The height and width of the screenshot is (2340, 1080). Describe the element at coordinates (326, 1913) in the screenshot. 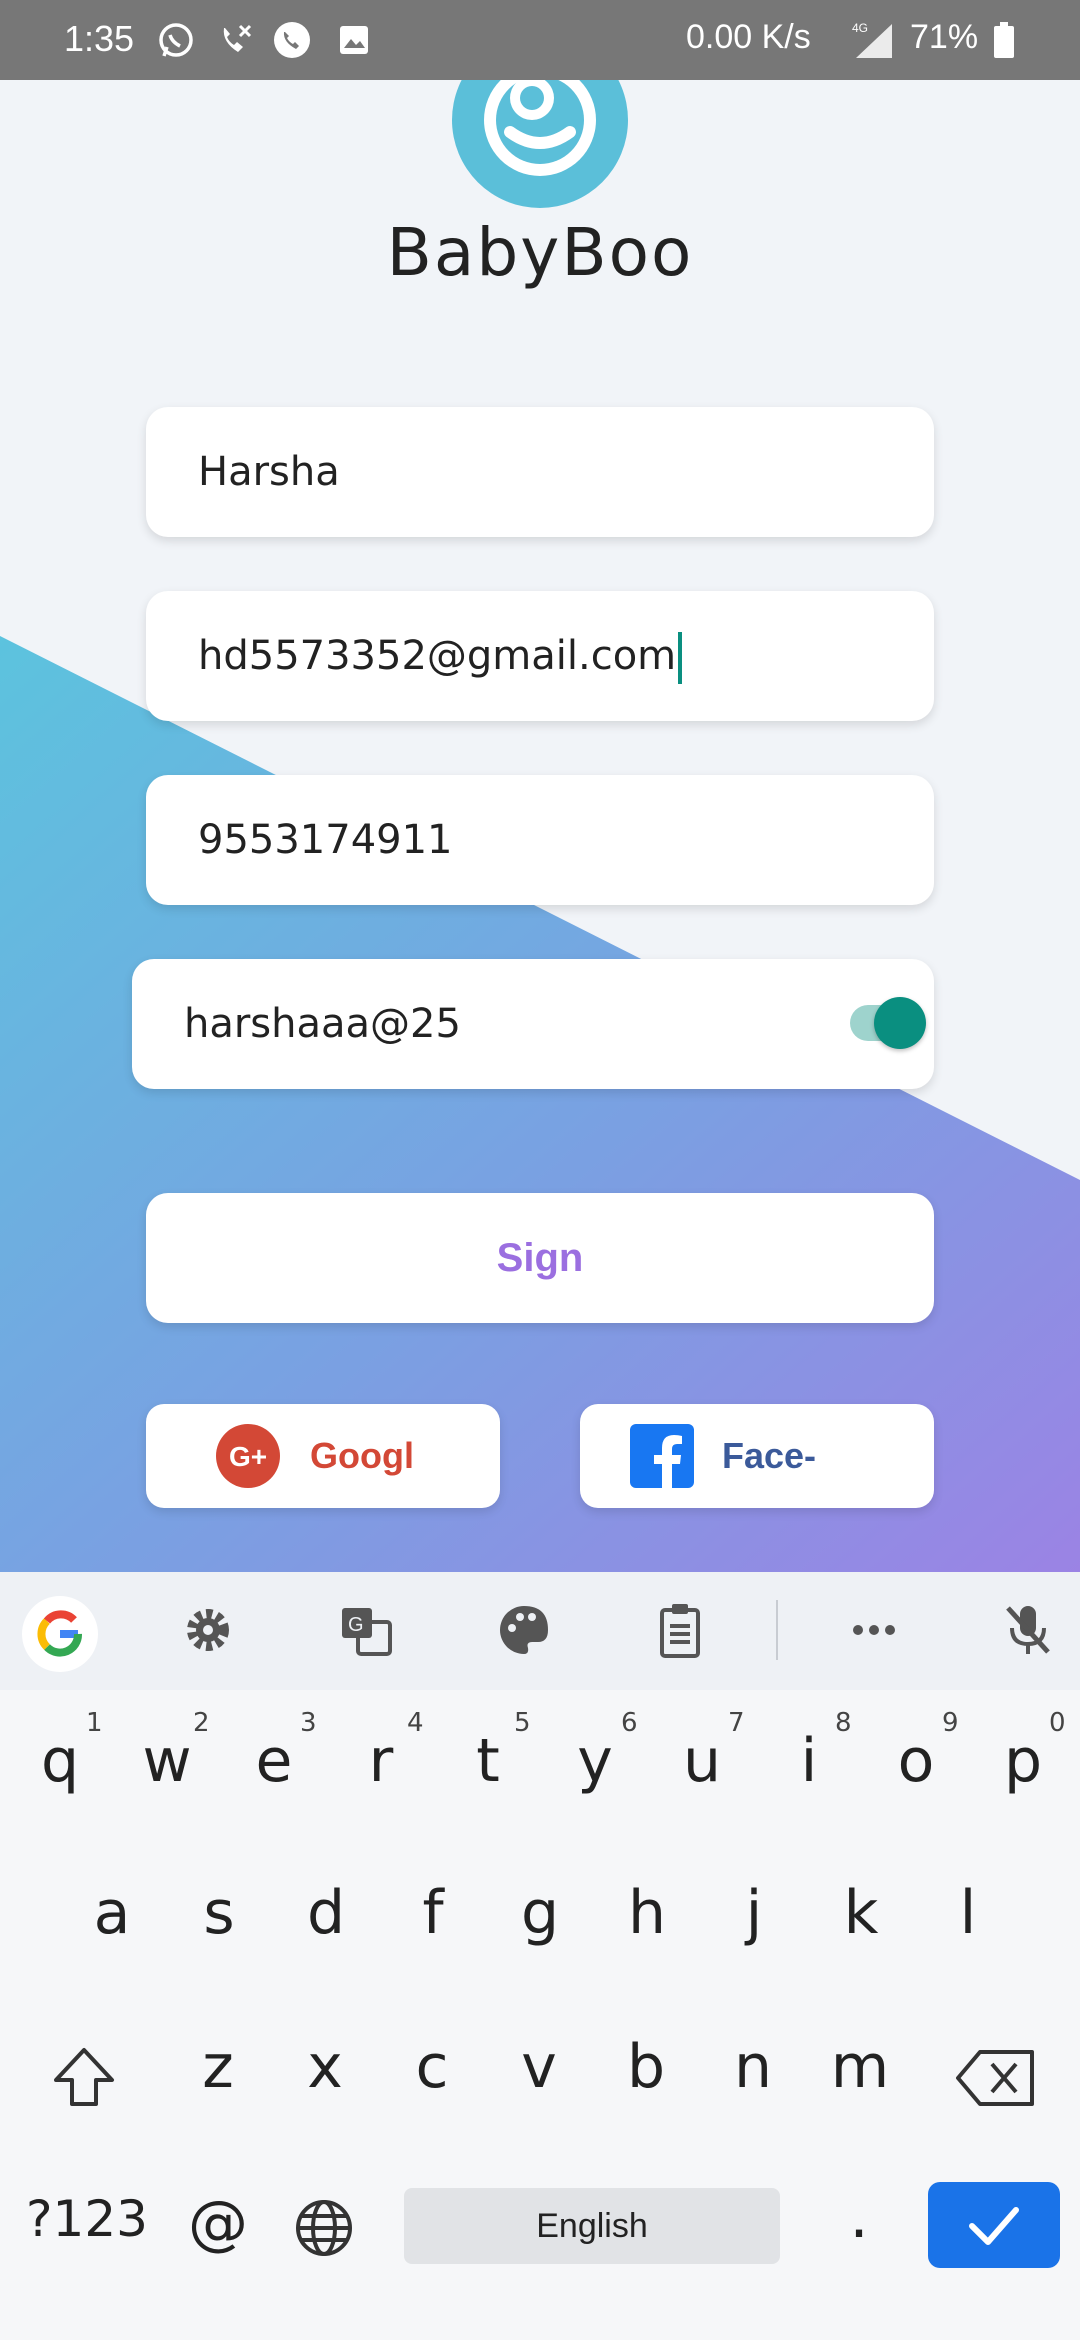

I see `key-d: d` at that location.